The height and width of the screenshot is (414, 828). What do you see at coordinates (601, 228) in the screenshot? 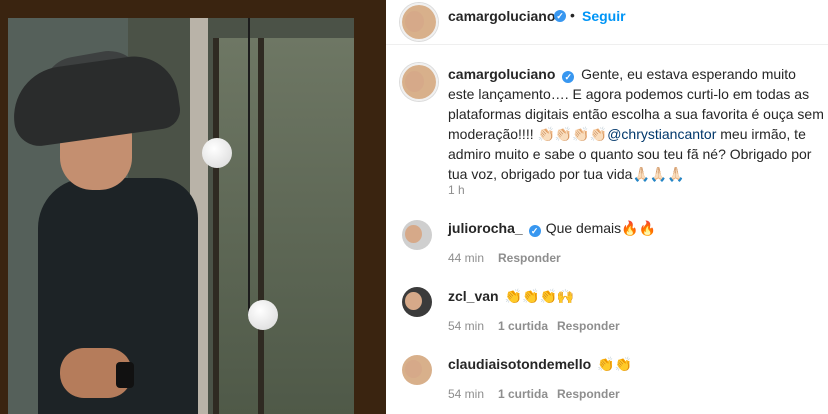
I see `comment-text: Que demais🔥🔥` at bounding box center [601, 228].